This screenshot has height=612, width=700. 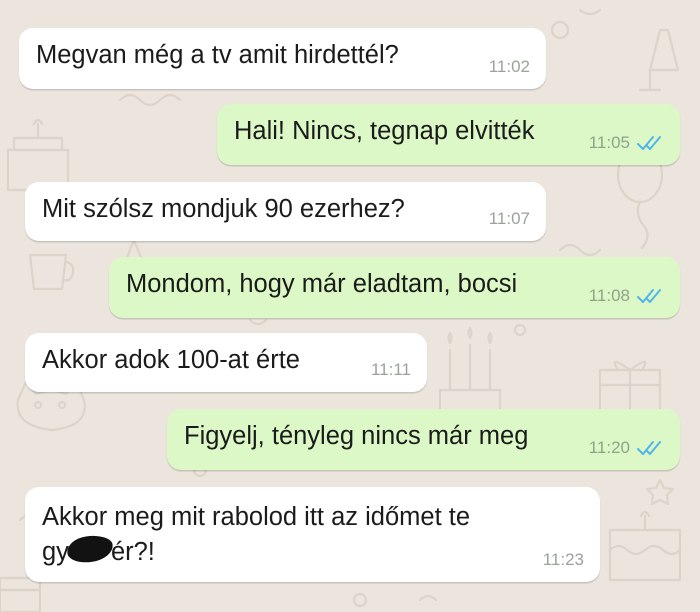 I want to click on message-line-1: Akkor meg mit rabolod itt az időmet te, so click(x=256, y=517).